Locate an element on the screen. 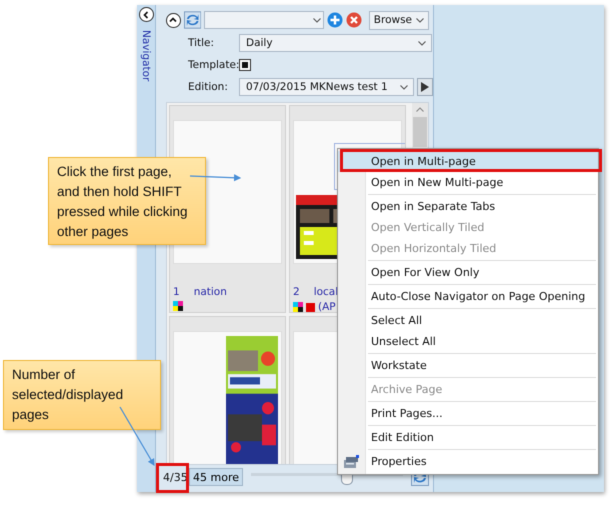 The width and height of the screenshot is (615, 509). field-label: Edition: is located at coordinates (208, 87).